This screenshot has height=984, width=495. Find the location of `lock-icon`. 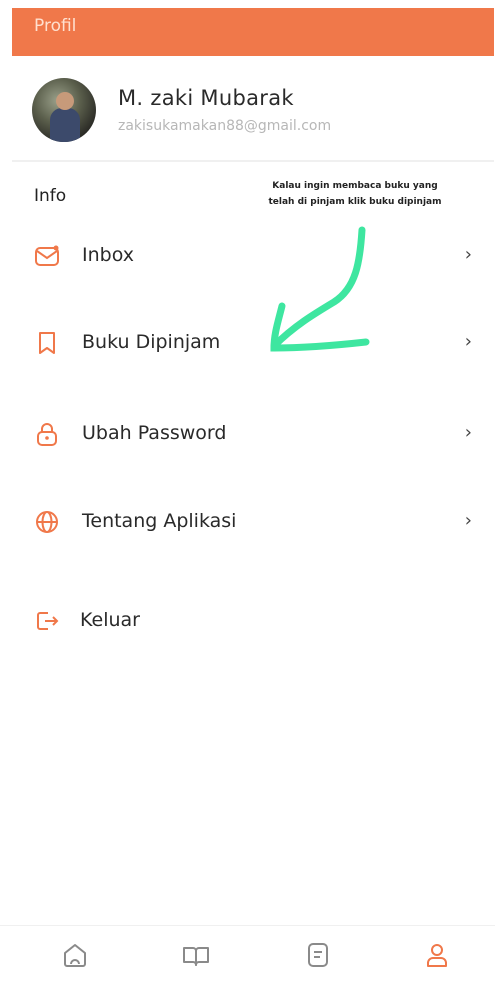

lock-icon is located at coordinates (47, 434).